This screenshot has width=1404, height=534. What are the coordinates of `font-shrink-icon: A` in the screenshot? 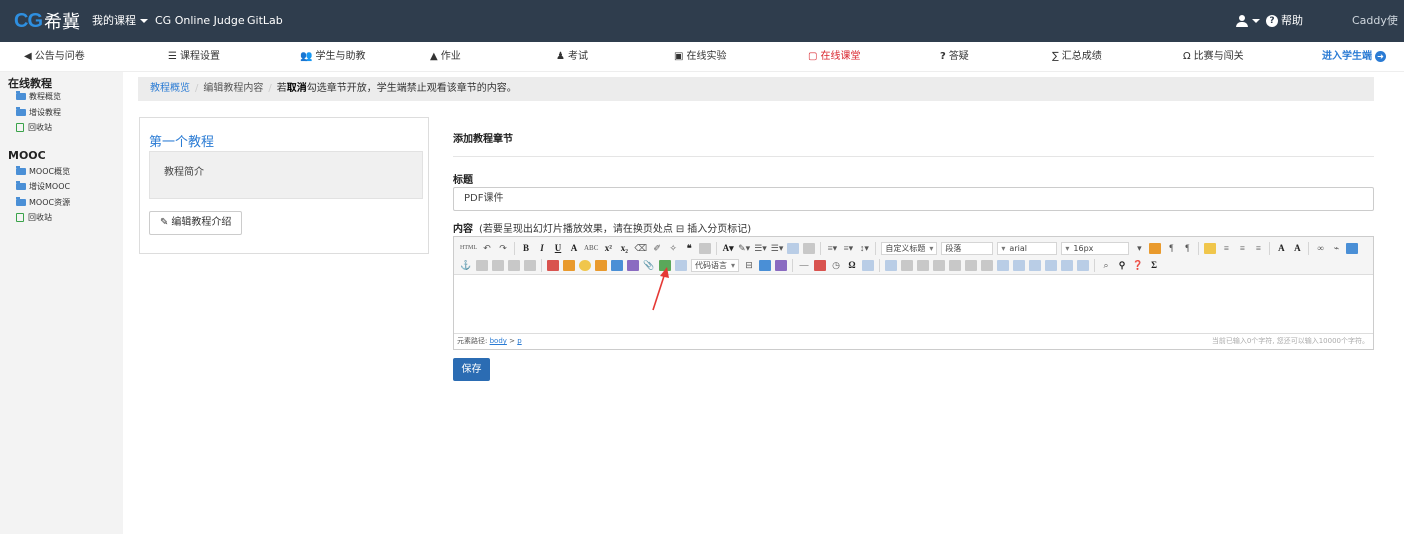 It's located at (1297, 248).